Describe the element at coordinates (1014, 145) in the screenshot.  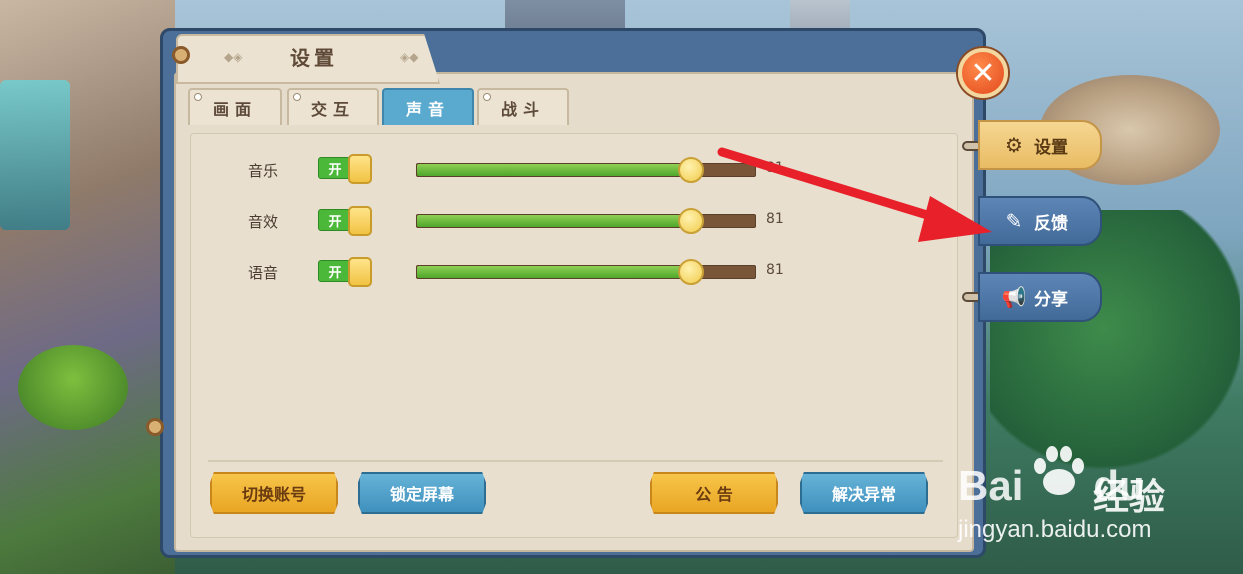
I see `gear-icon: ⚙` at that location.